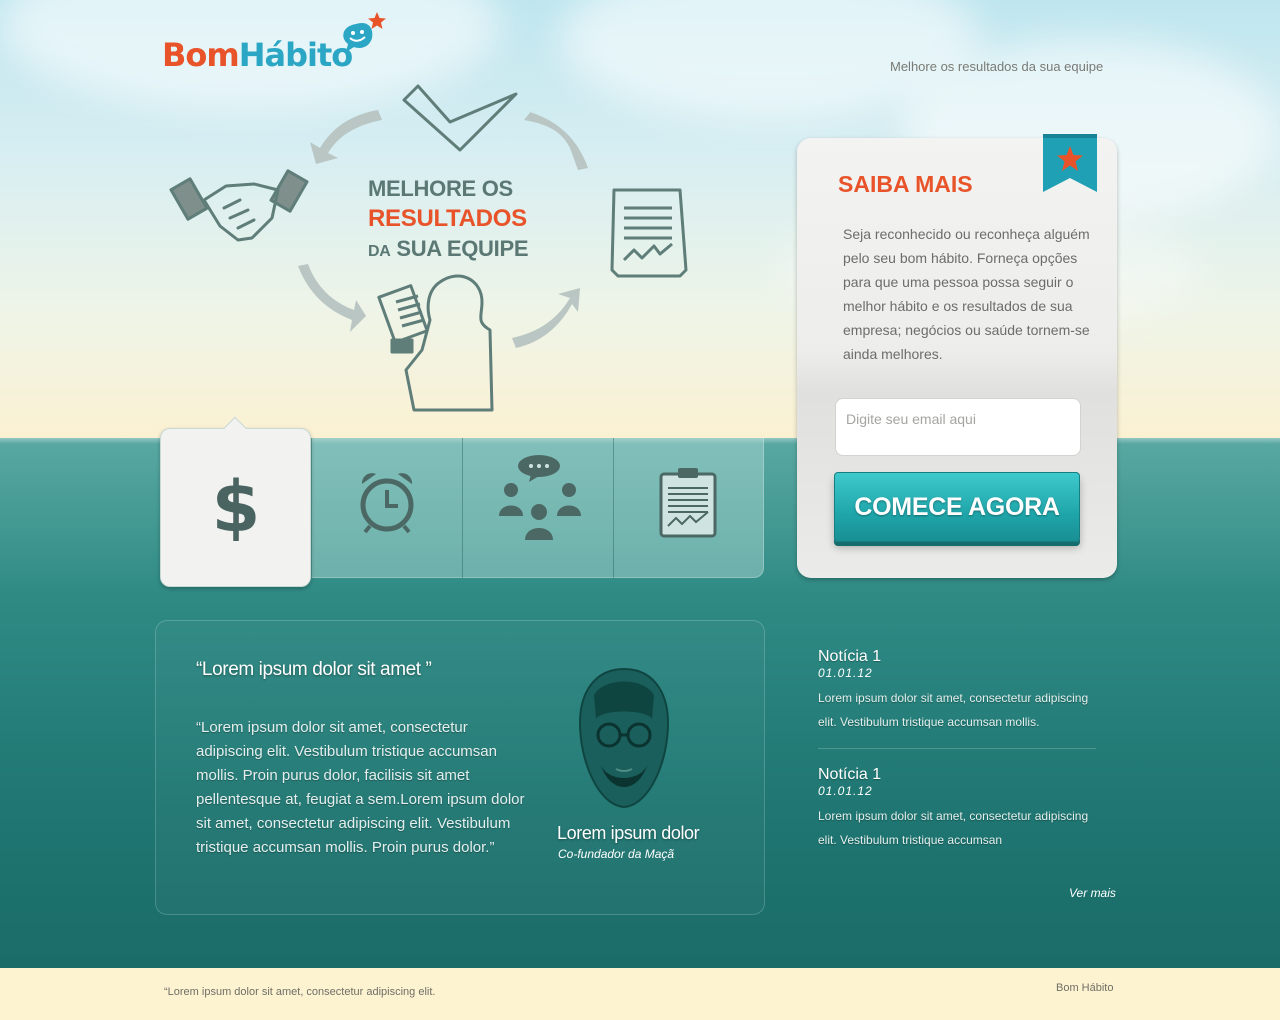  What do you see at coordinates (448, 248) in the screenshot?
I see `hero-line-3: DA SUA EQUIPE` at bounding box center [448, 248].